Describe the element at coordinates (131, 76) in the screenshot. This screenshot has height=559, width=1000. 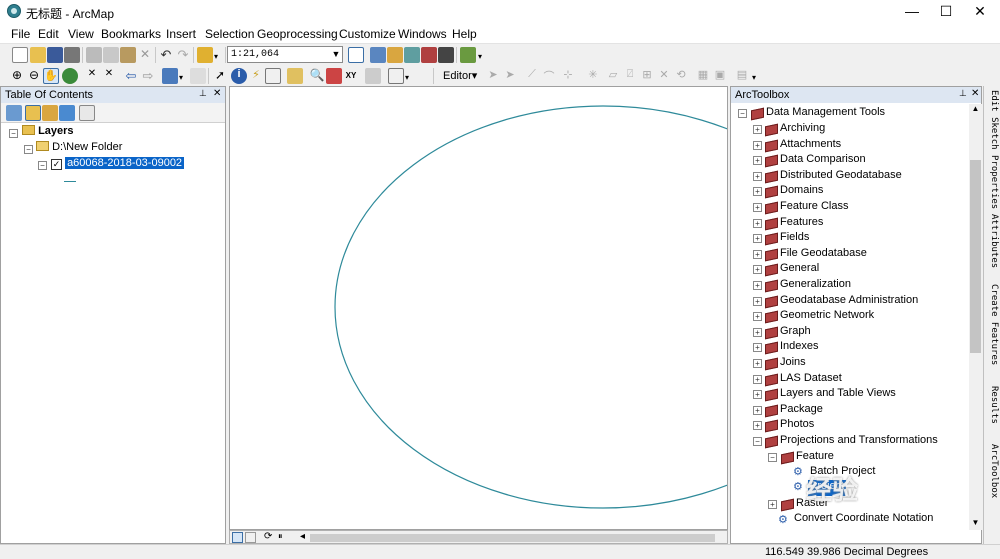
I see `back-extent-icon: ⇦` at that location.